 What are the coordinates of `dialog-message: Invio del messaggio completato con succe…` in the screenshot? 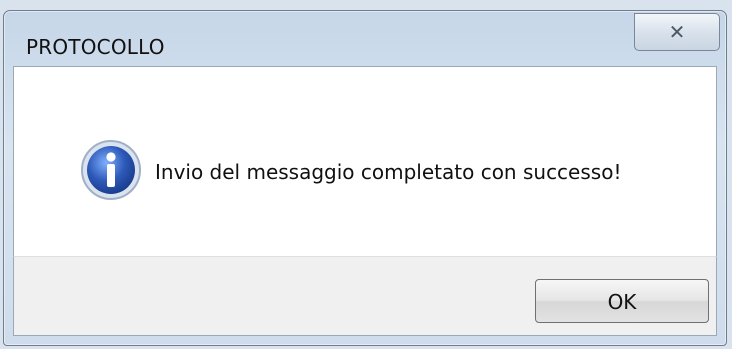 It's located at (388, 172).